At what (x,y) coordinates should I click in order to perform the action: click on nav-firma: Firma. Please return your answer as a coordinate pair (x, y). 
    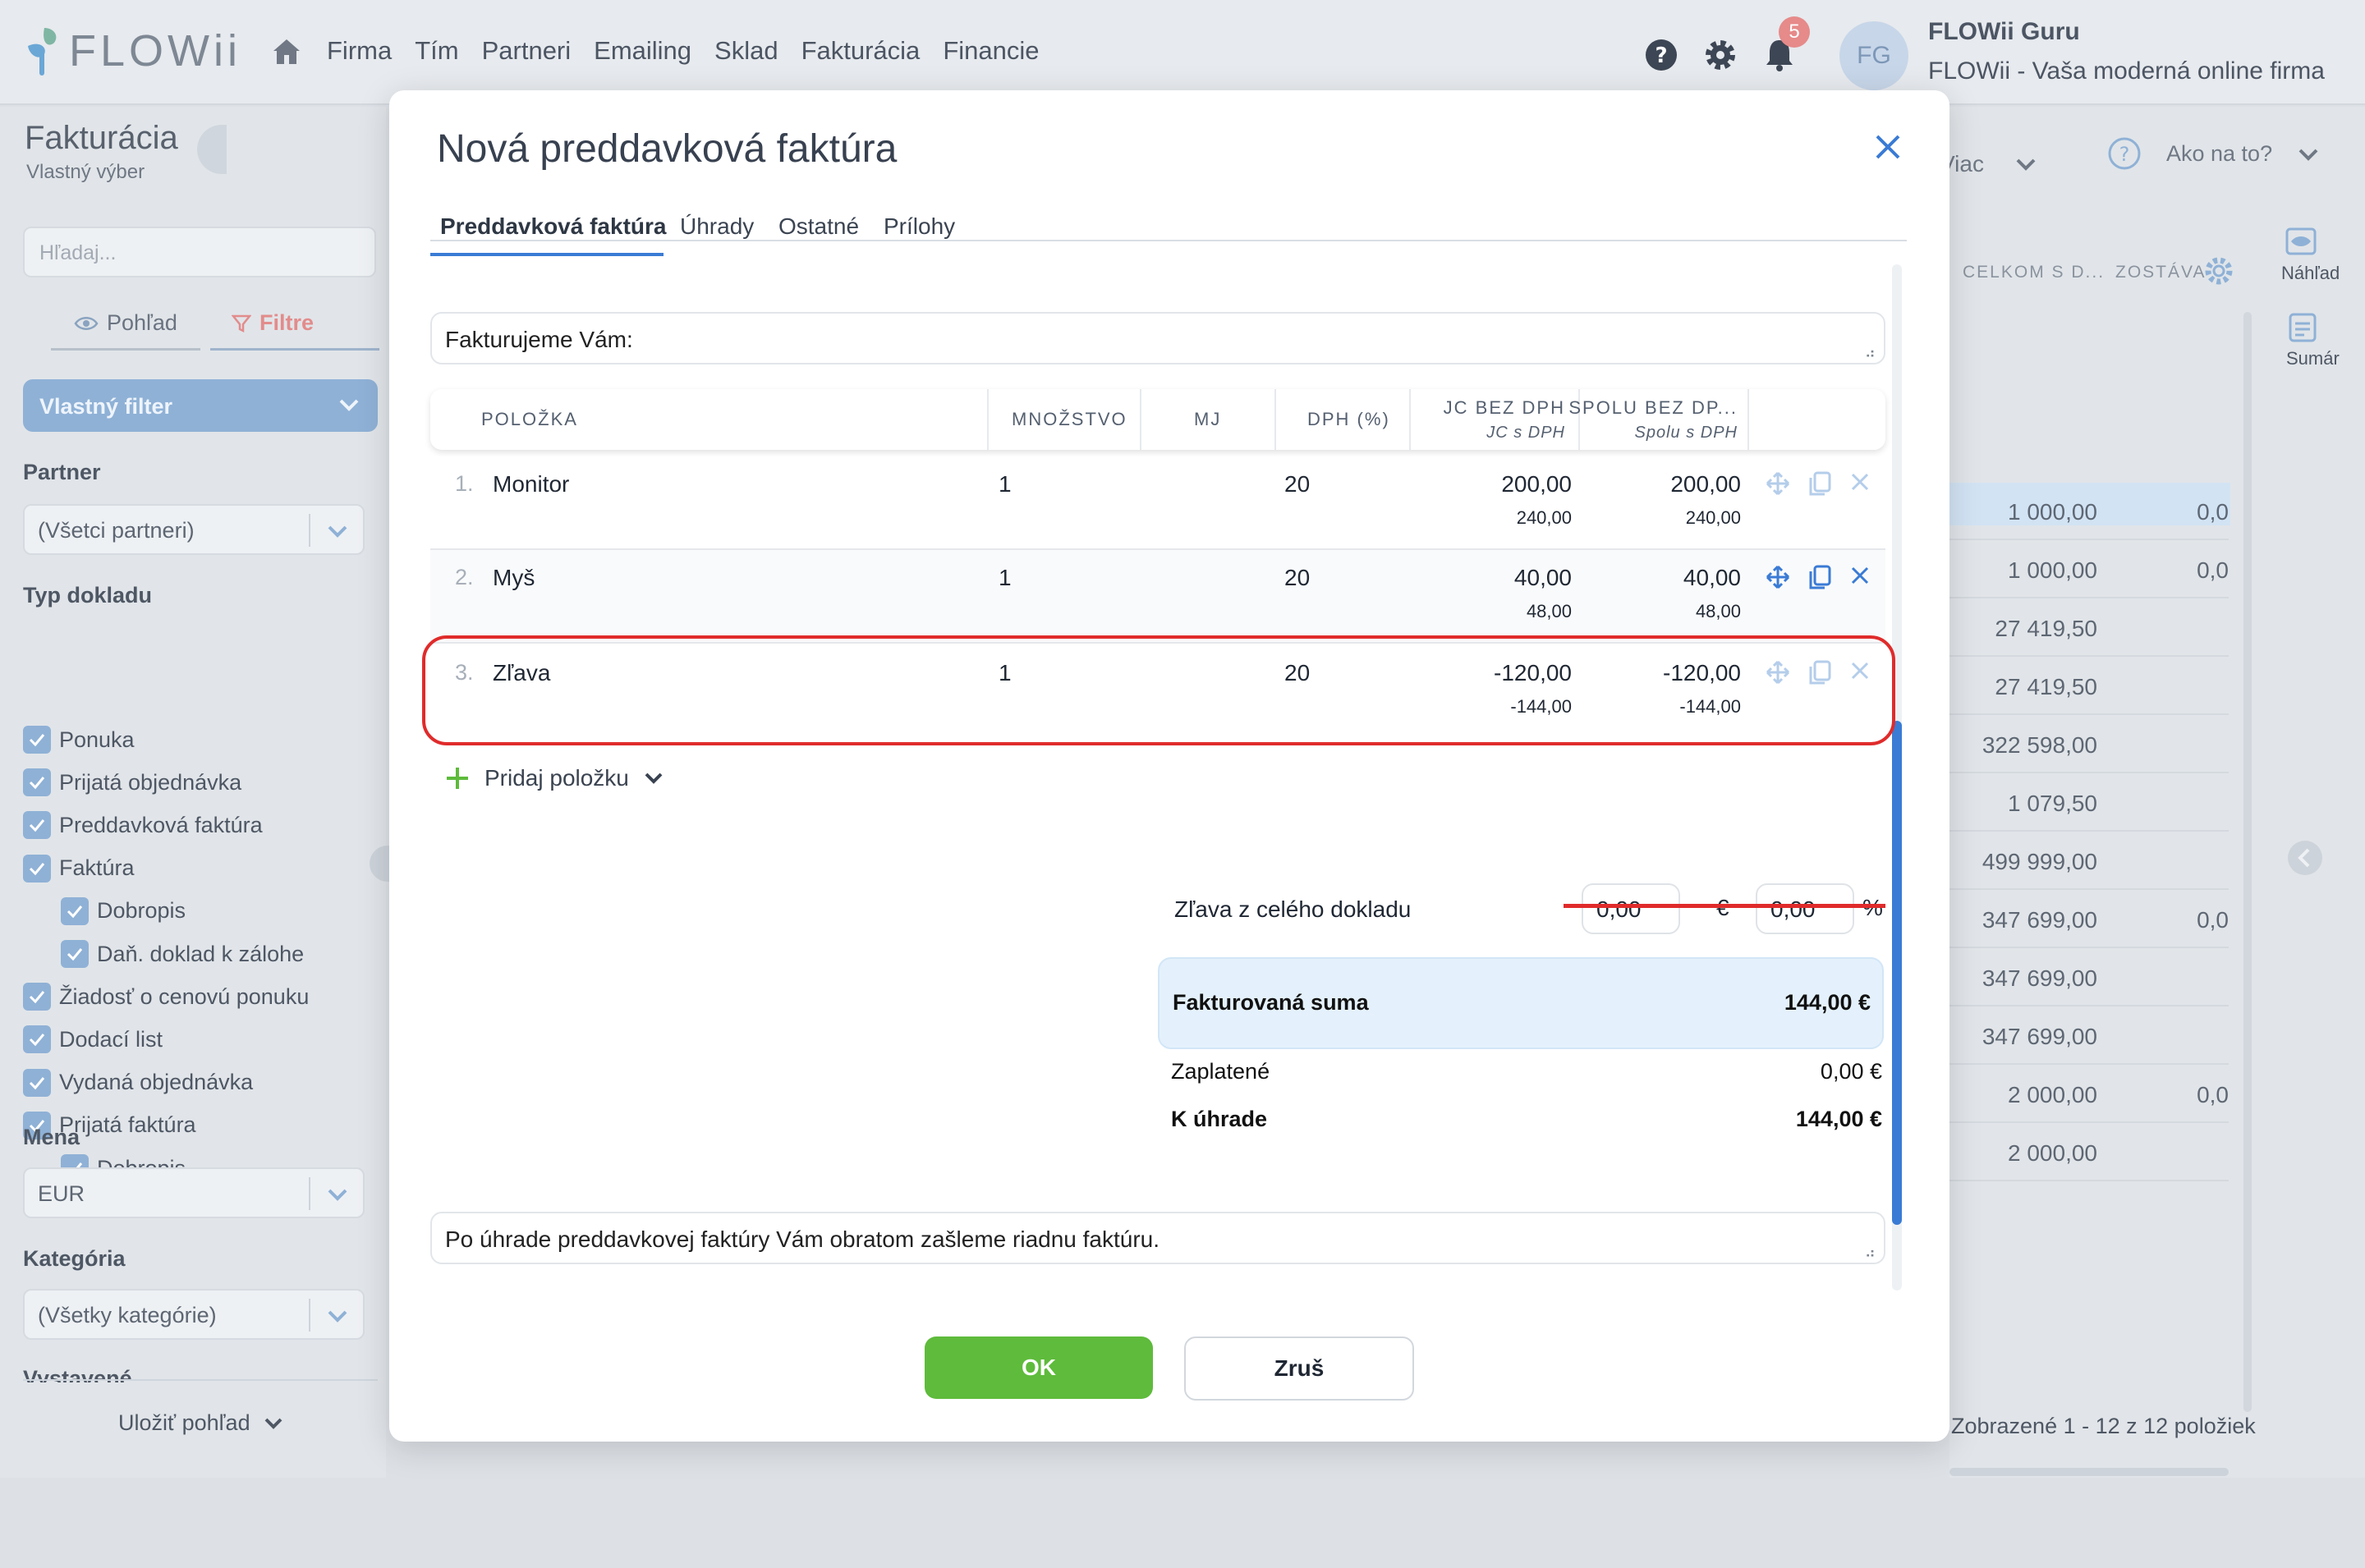
    Looking at the image, I should click on (360, 51).